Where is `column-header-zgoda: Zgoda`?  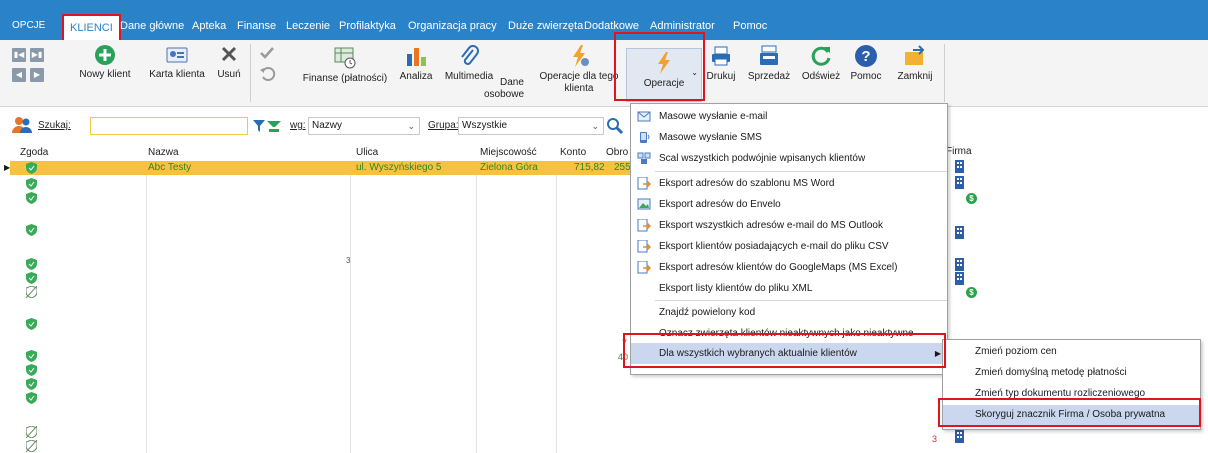 column-header-zgoda: Zgoda is located at coordinates (34, 152).